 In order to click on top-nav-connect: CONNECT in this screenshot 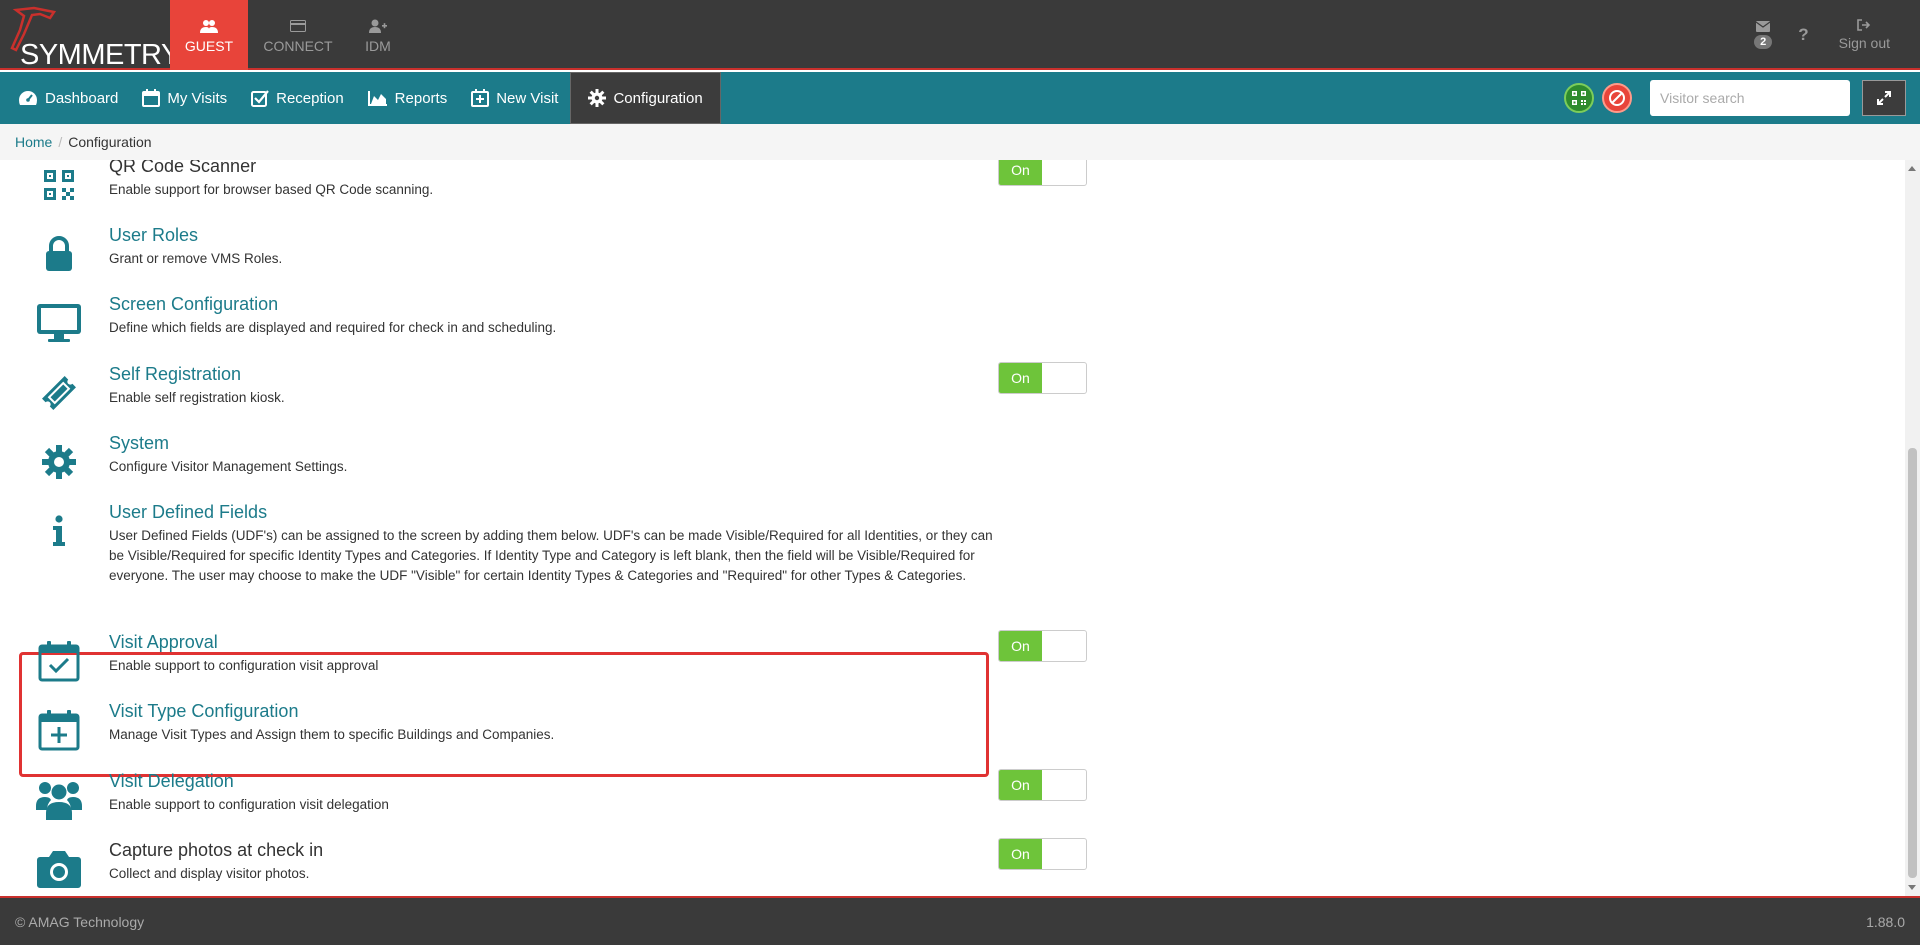, I will do `click(298, 35)`.